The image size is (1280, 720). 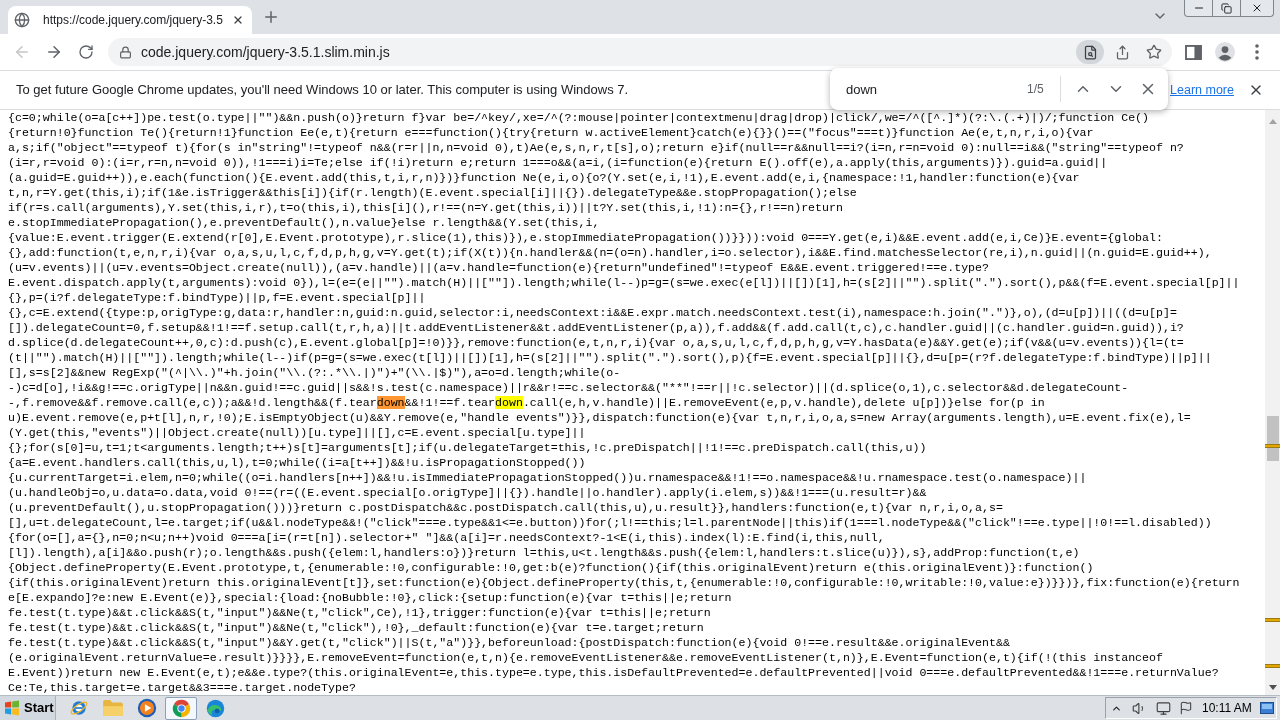 I want to click on code-line: e.stopImmediatePropagation(),e.preventDefault(),n.value}else r.length&&(Y.set(this,i,, so click(x=304, y=222).